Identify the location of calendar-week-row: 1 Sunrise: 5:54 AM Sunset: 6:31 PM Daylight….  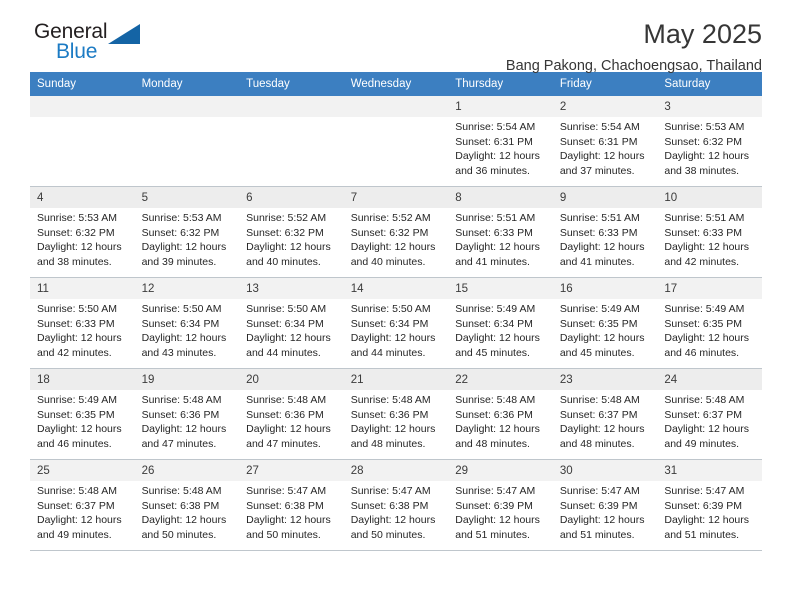
(396, 141).